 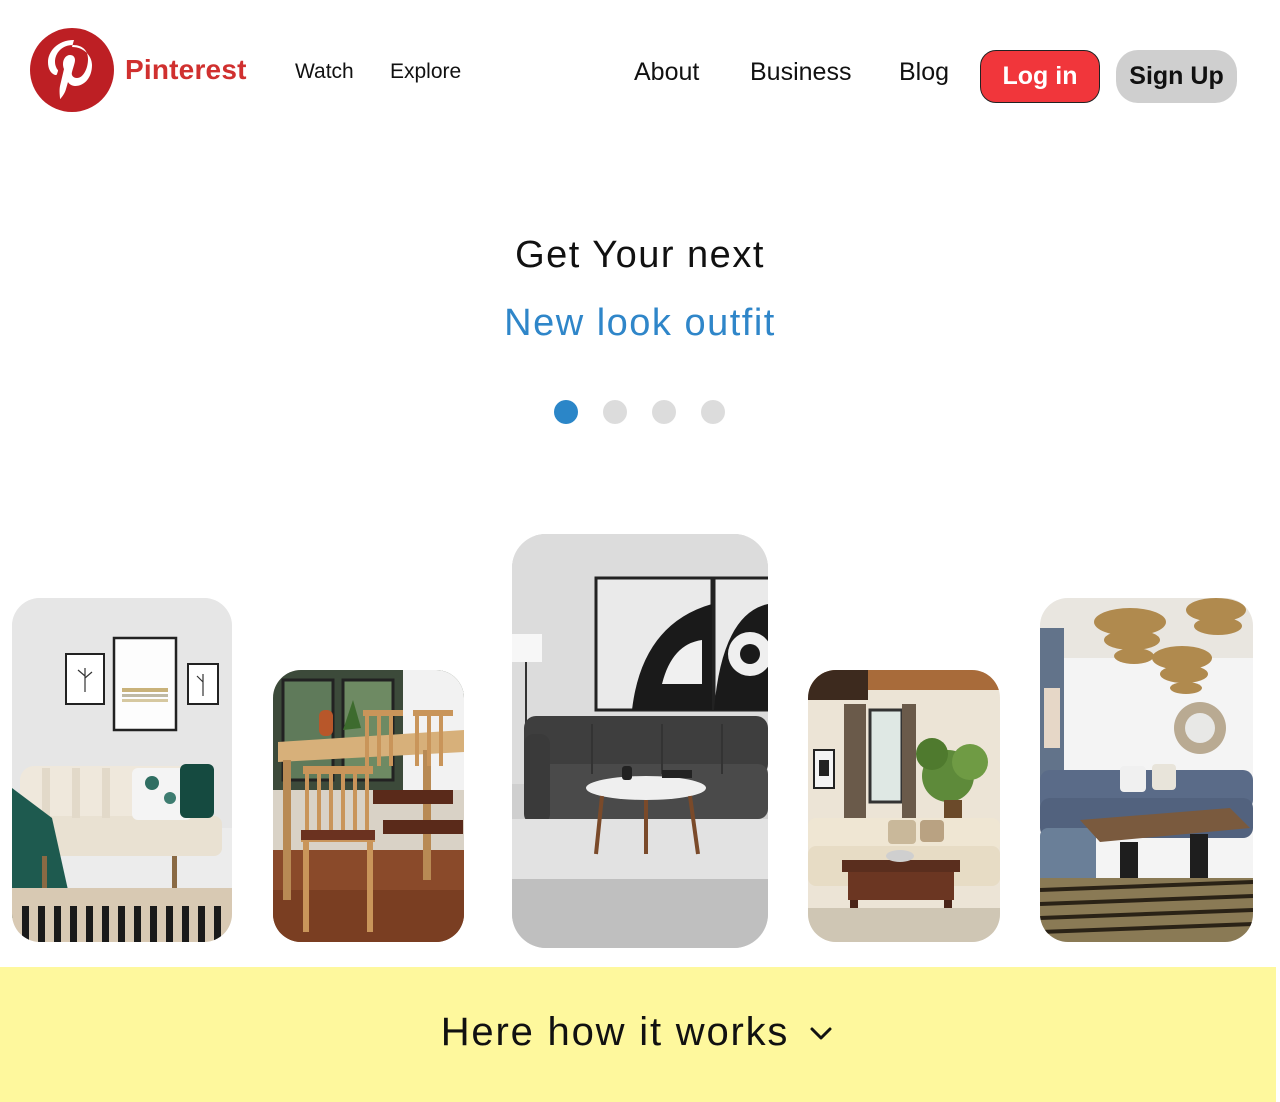 I want to click on login-button: Log in, so click(x=1040, y=76).